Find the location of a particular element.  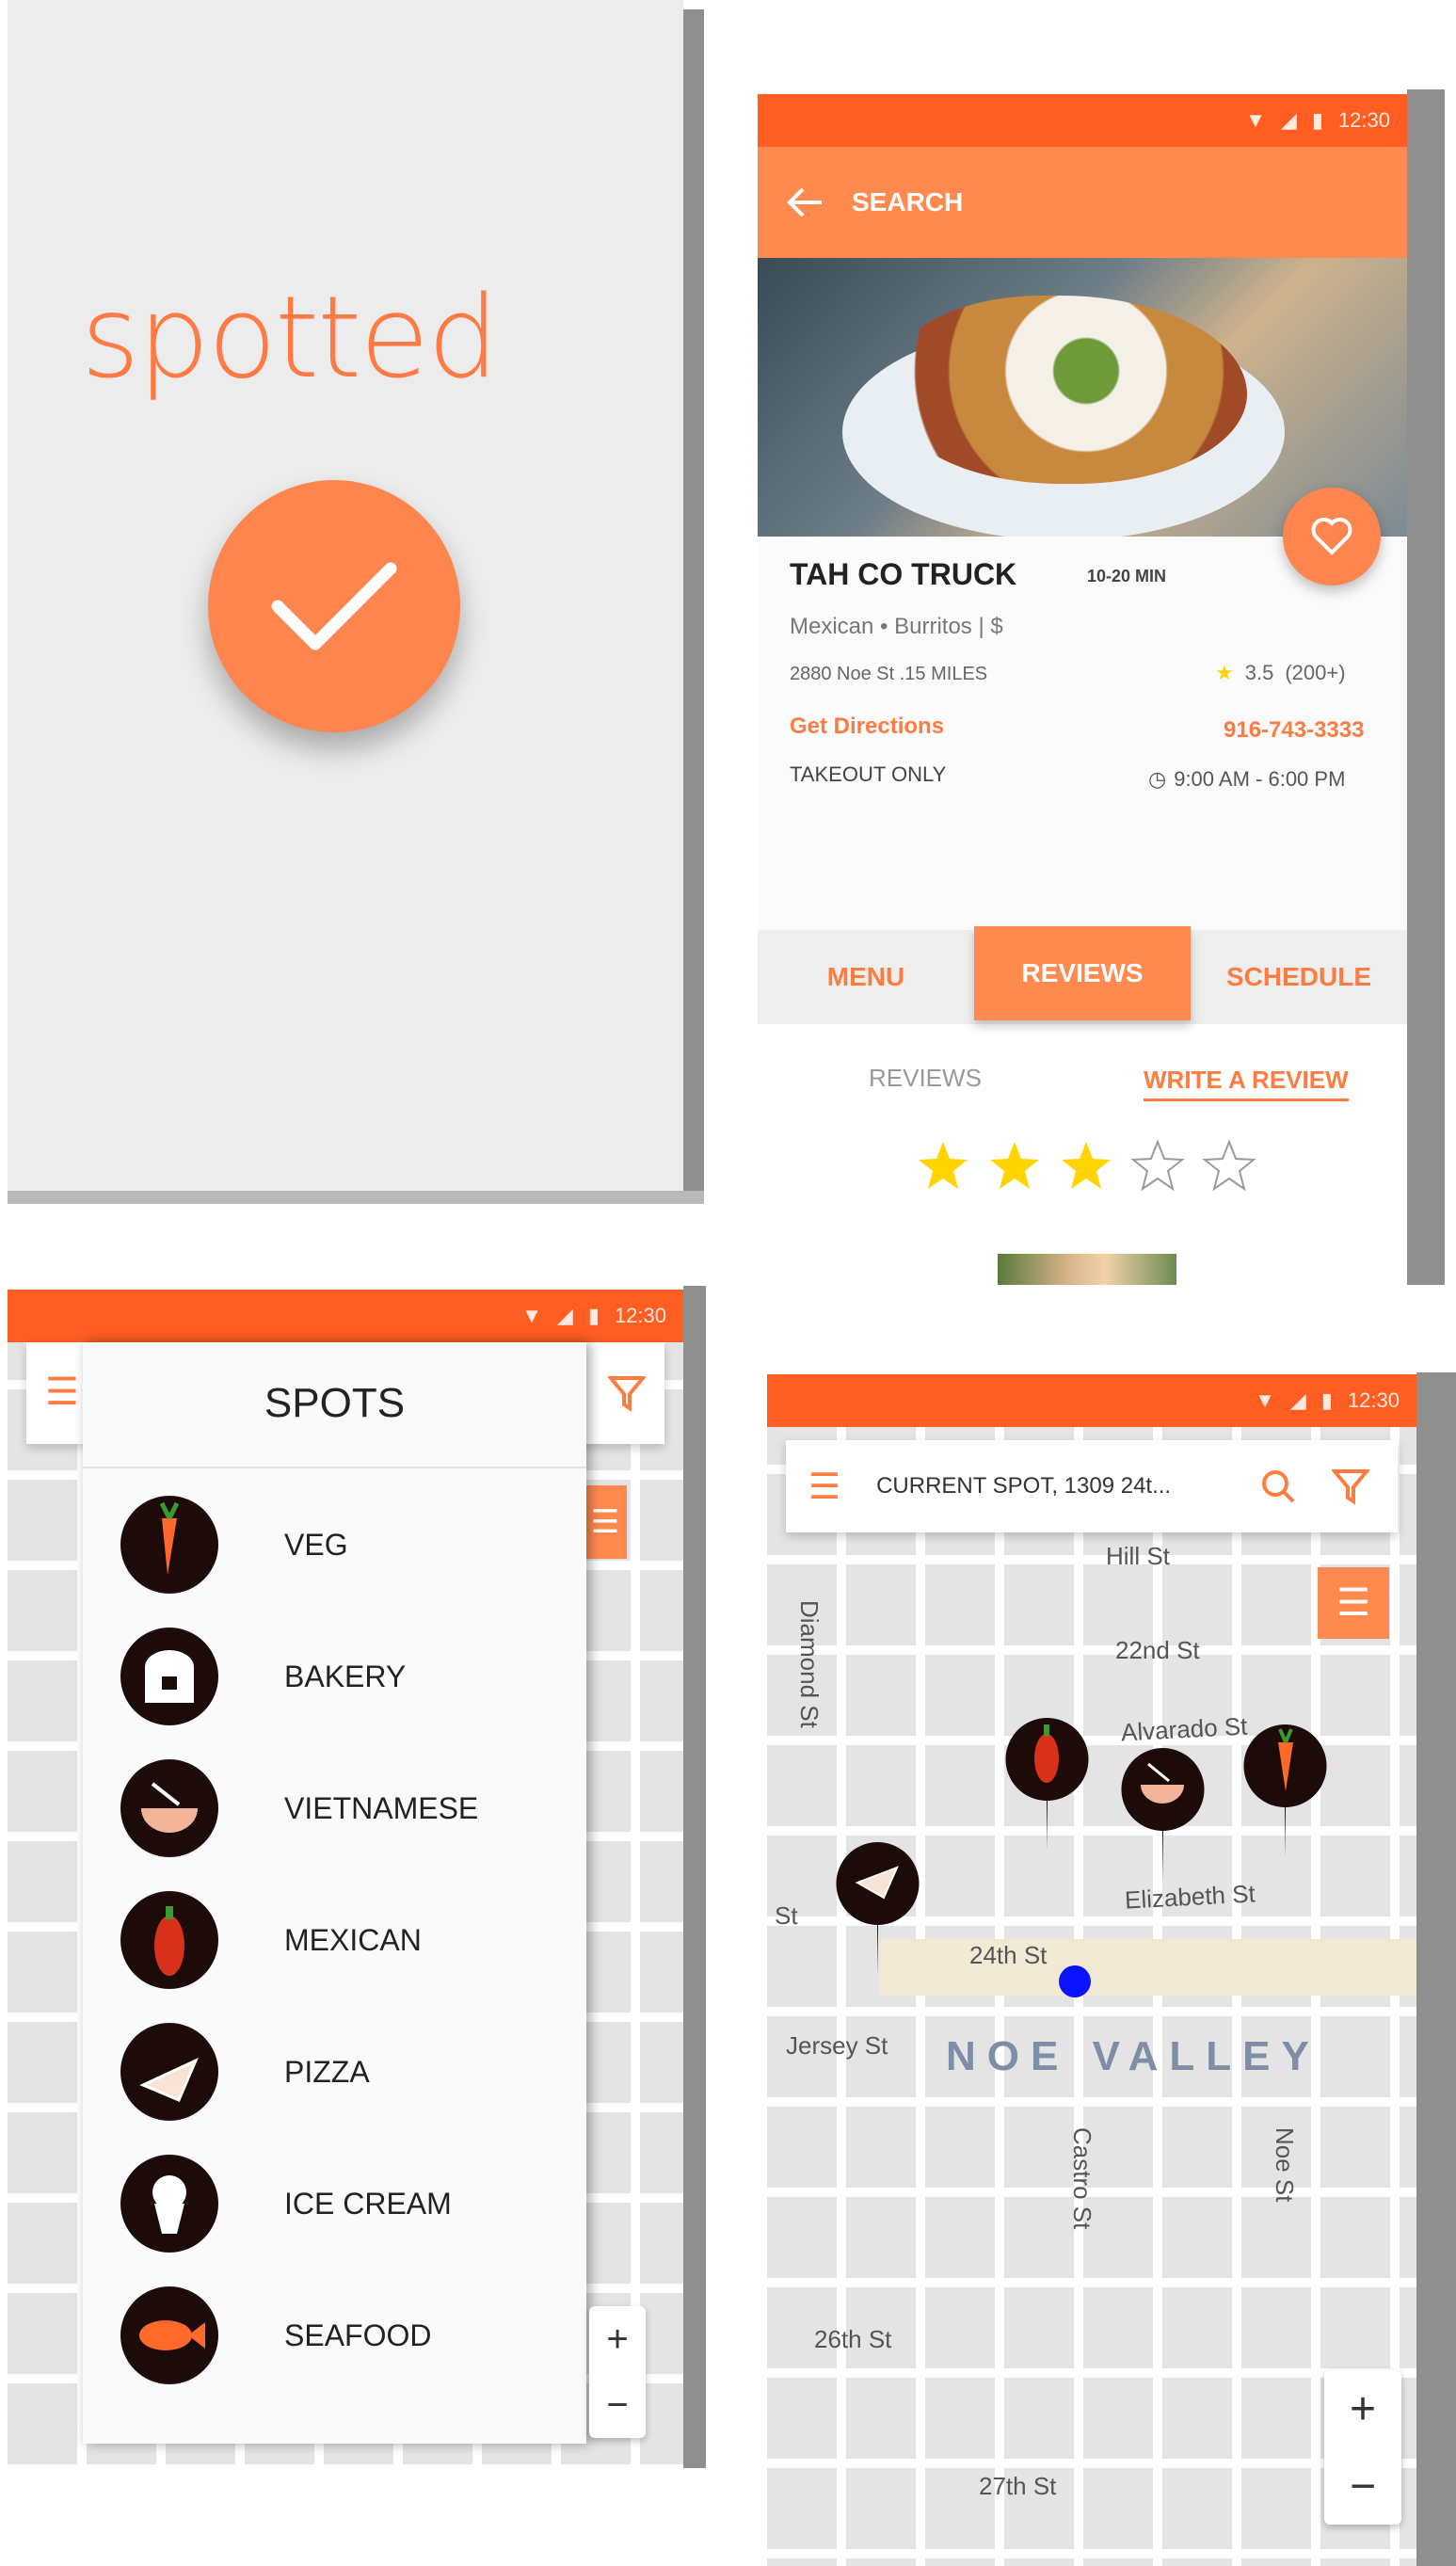

back-arrow-icon is located at coordinates (805, 202).